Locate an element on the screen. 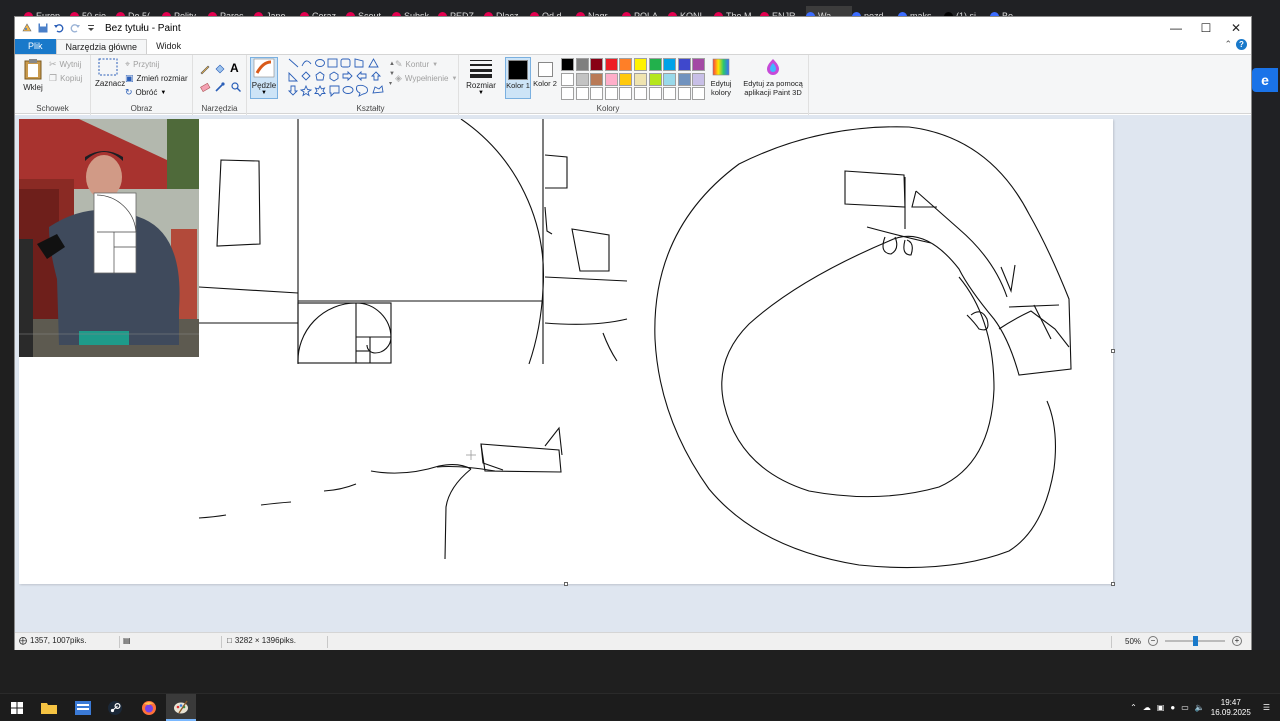  cloud-icon: ☁ is located at coordinates (1147, 707).